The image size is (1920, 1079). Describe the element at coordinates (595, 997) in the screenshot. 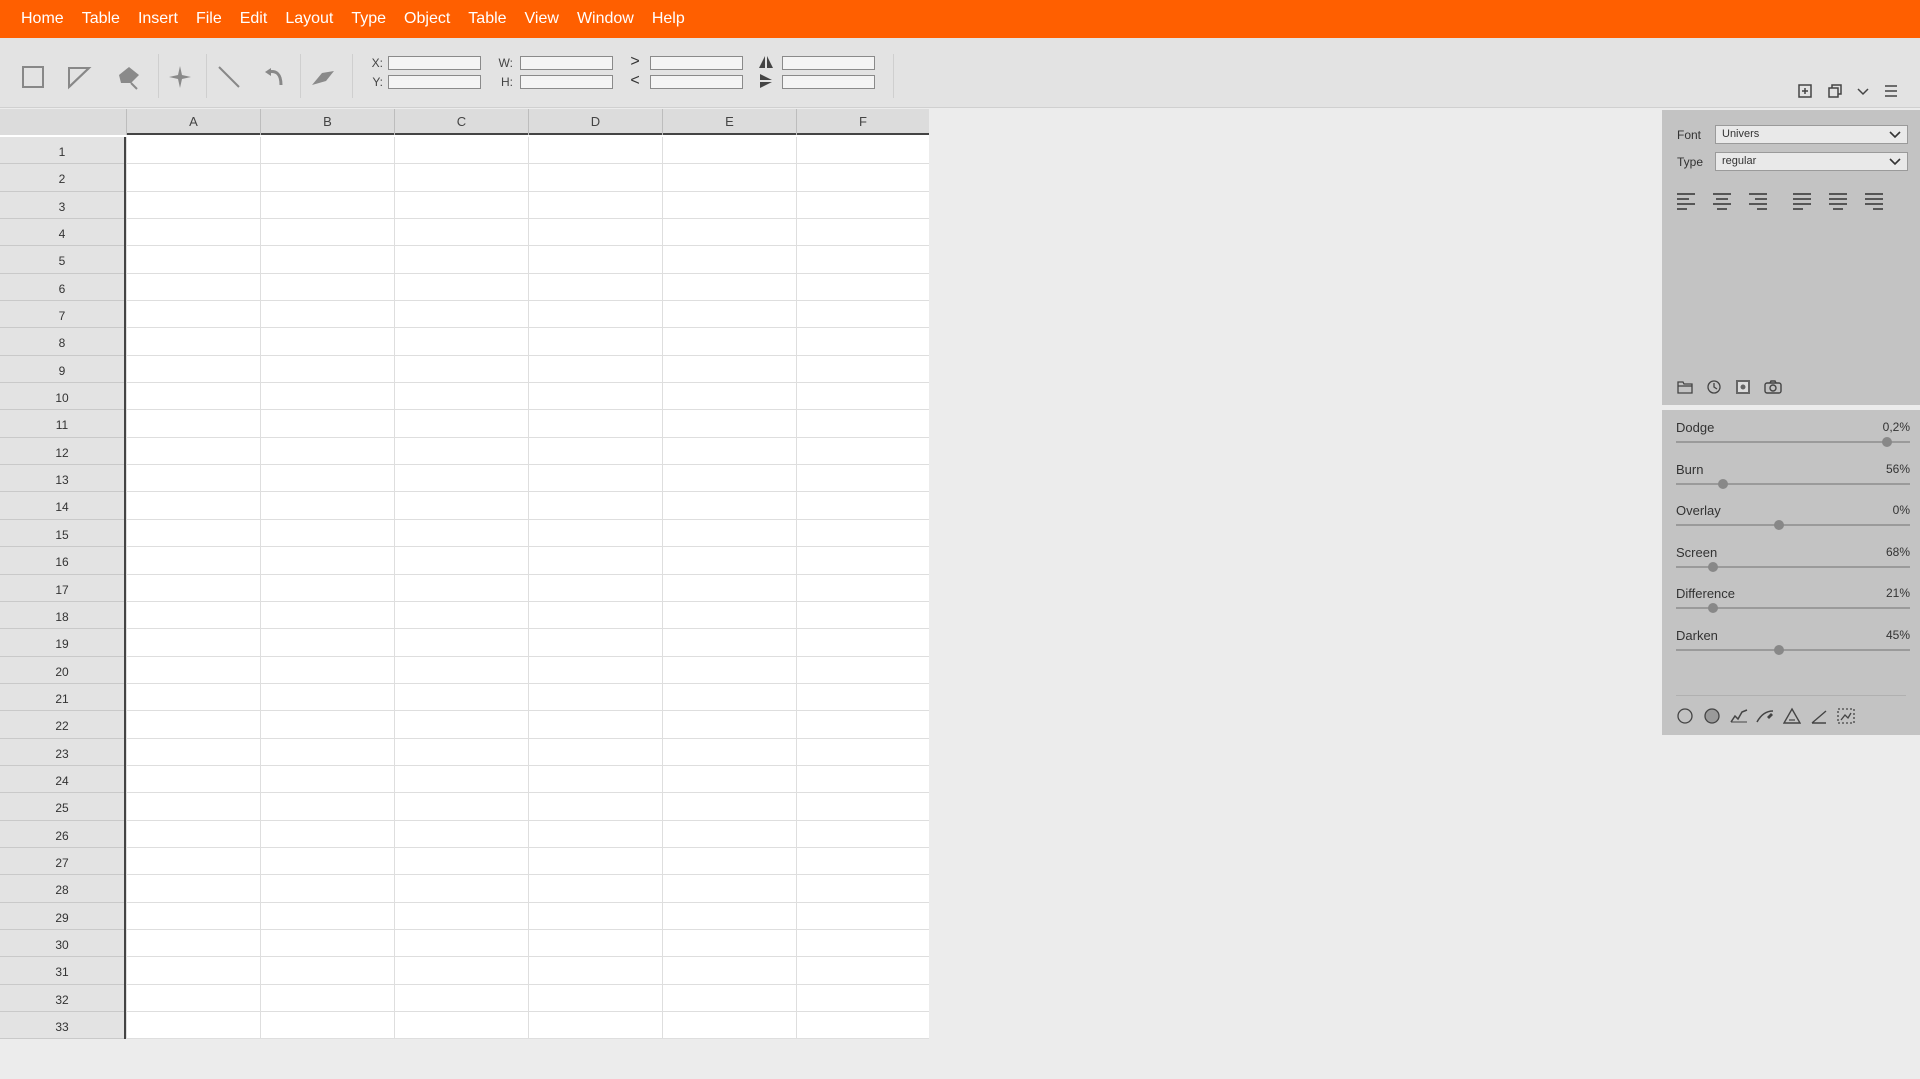

I see `cell-d32` at that location.